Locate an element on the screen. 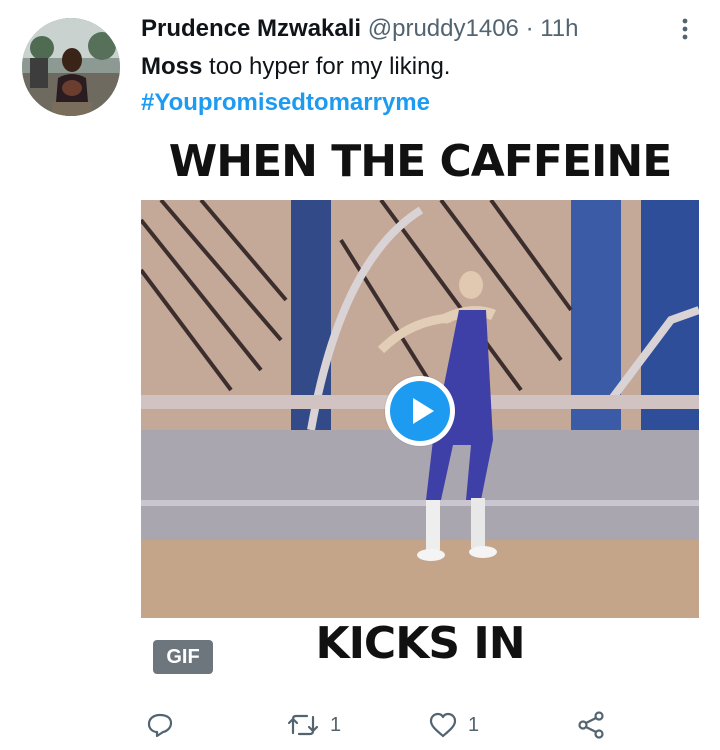  share-button is located at coordinates (591, 725).